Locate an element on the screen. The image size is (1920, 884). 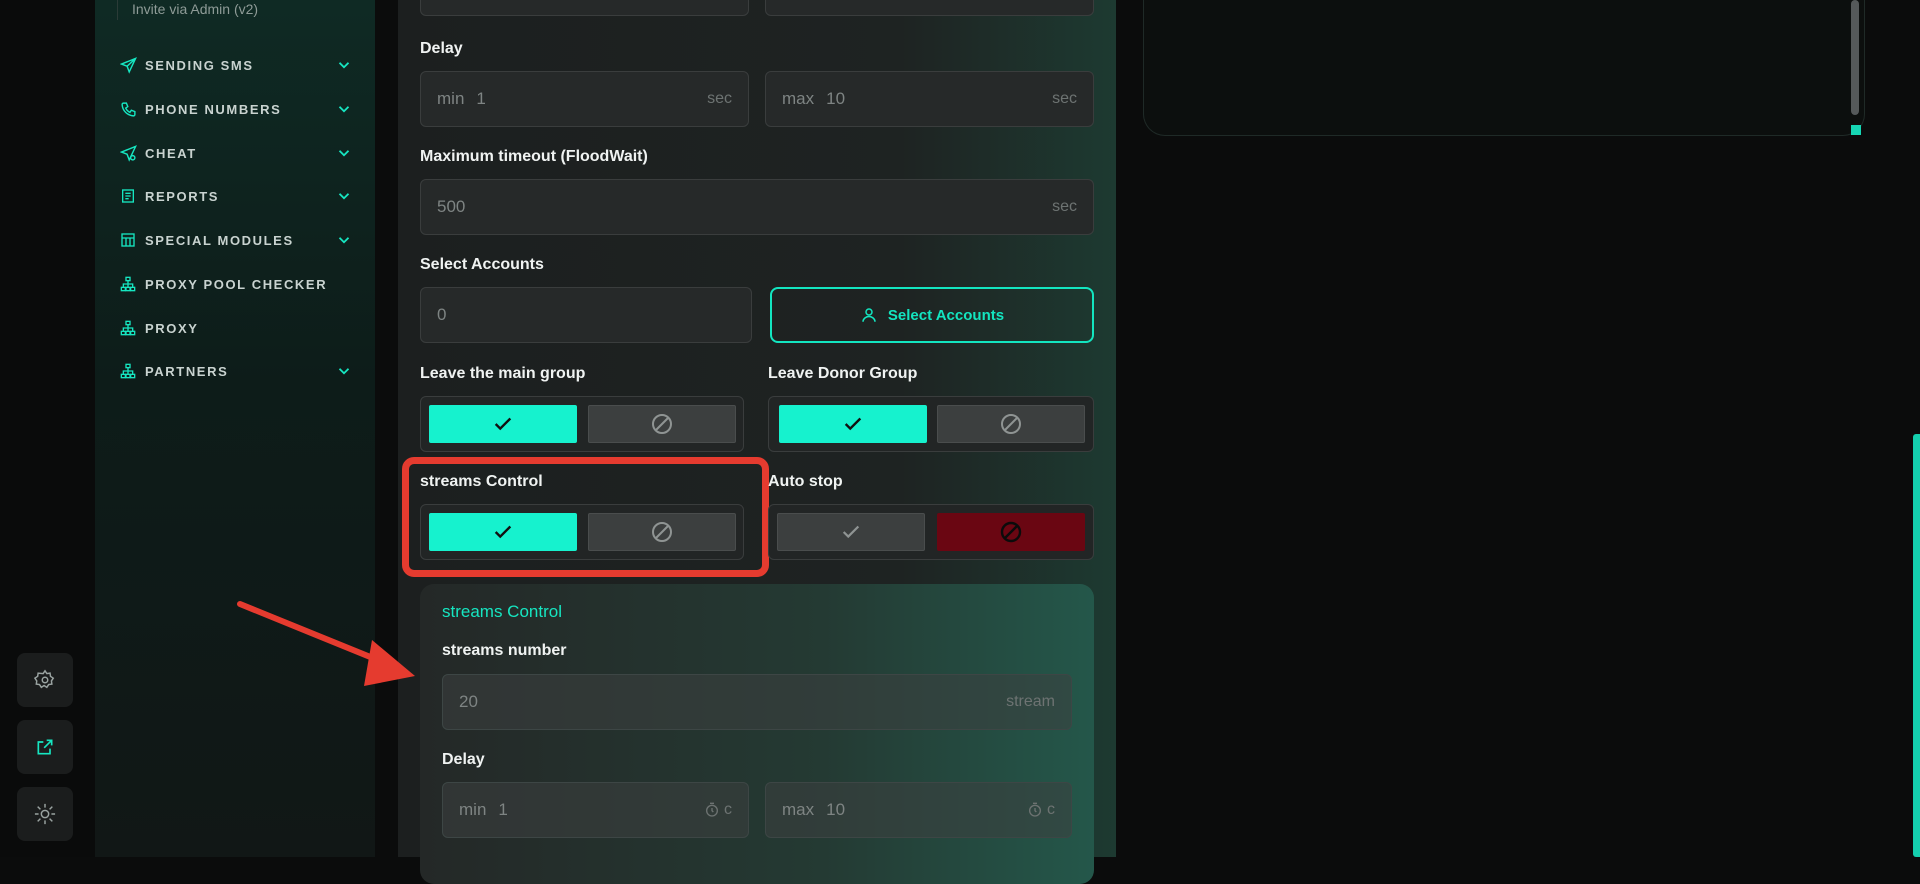
sidebar-item-label: PARTNERS is located at coordinates (187, 371).